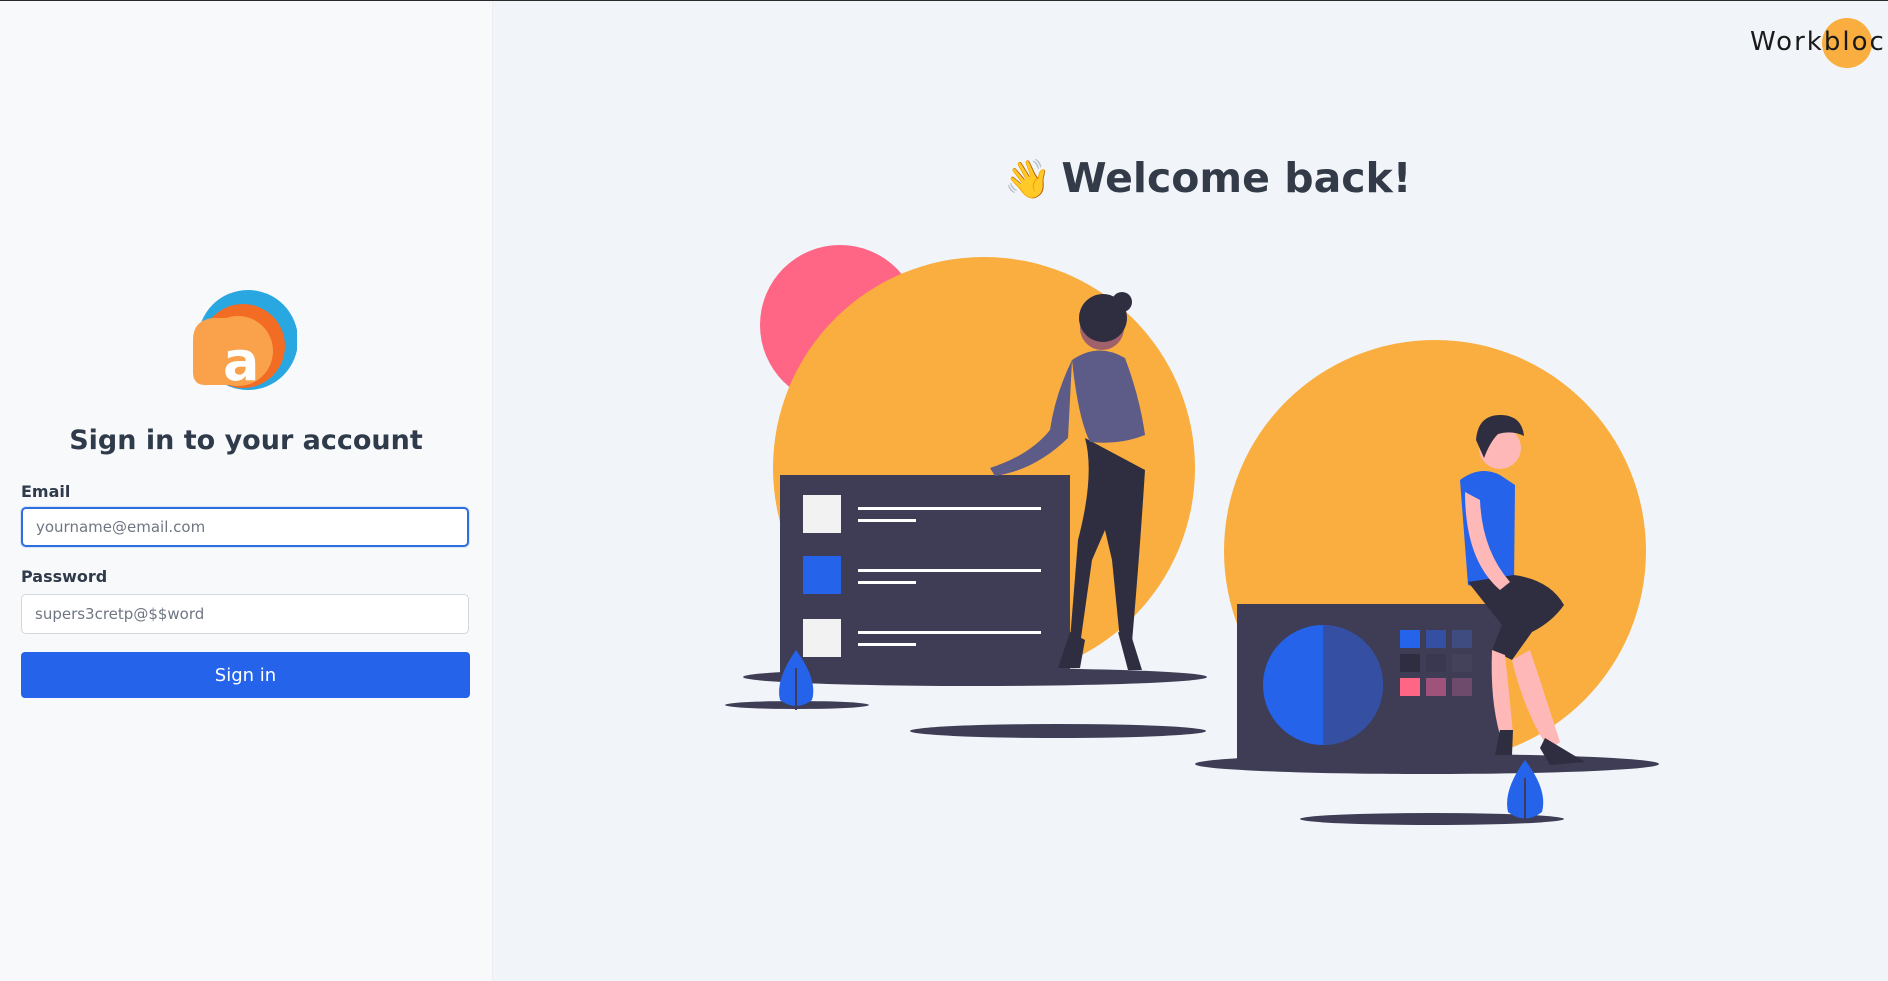 The width and height of the screenshot is (1888, 981). I want to click on welcome-heading: 👋 Welcome back!, so click(1208, 178).